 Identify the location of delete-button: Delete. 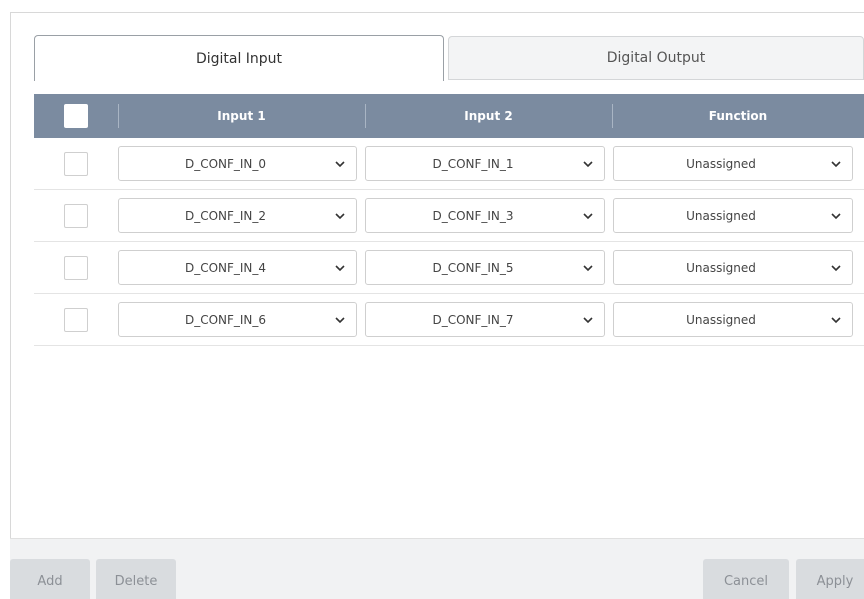
(136, 579).